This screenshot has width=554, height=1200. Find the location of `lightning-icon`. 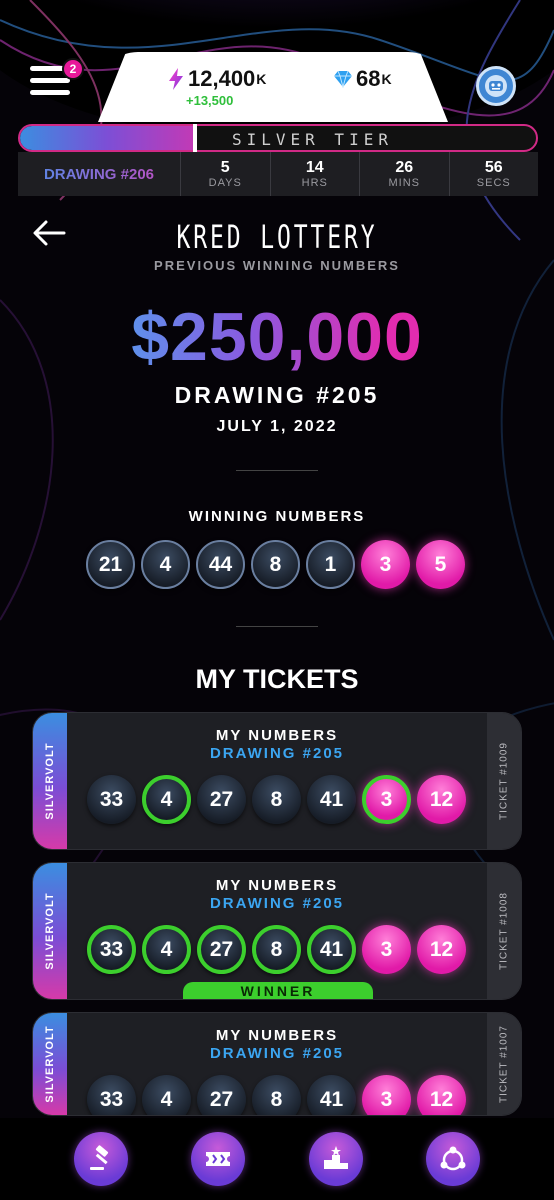

lightning-icon is located at coordinates (176, 79).